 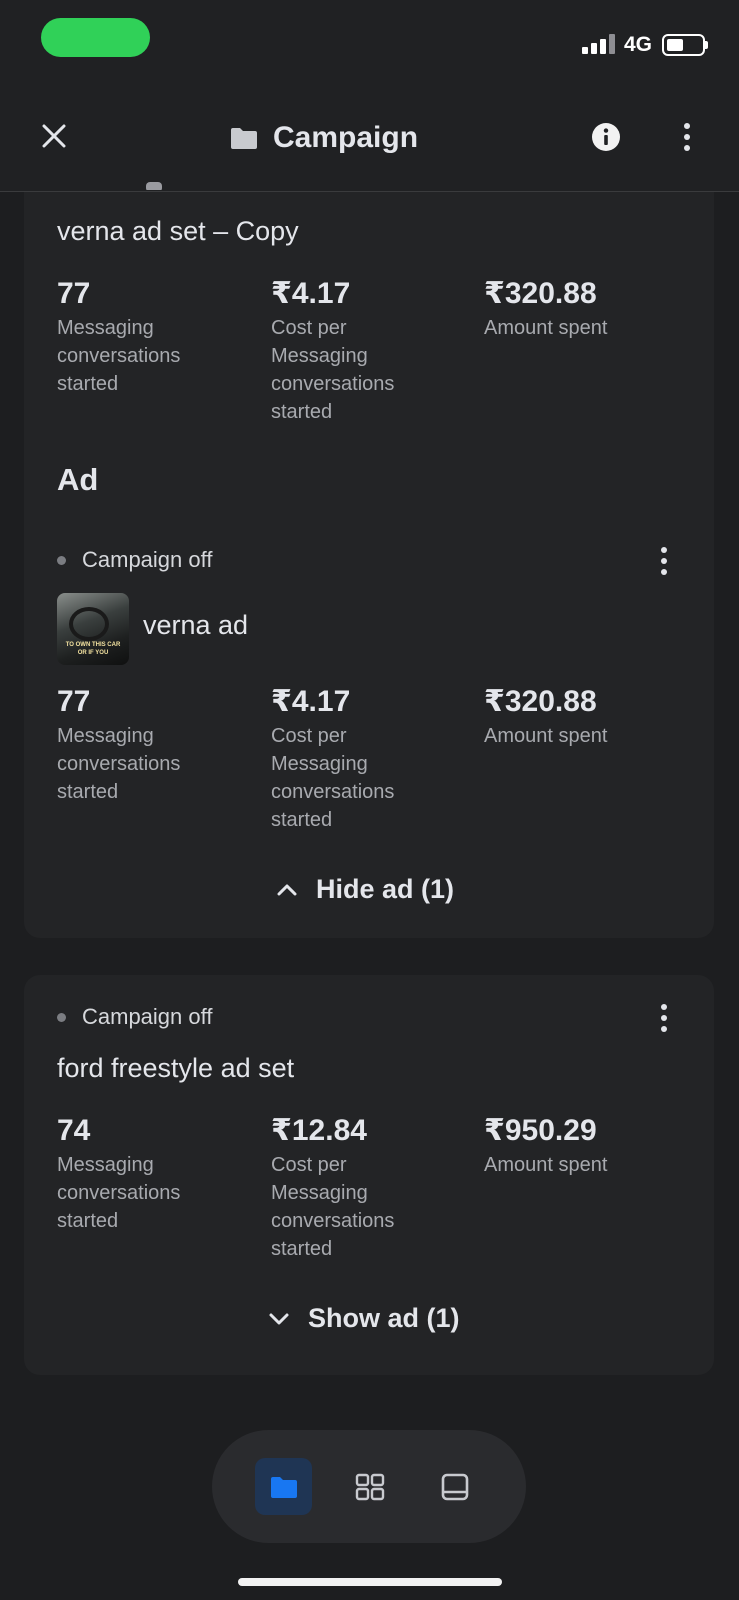 I want to click on network-type: 4G, so click(x=638, y=44).